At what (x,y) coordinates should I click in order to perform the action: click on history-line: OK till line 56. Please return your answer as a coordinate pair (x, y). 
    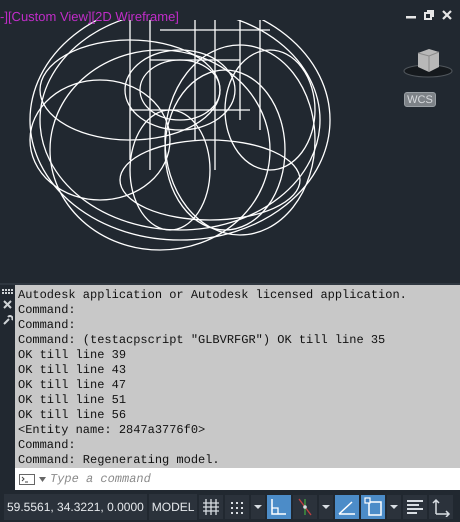
    Looking at the image, I should click on (73, 415).